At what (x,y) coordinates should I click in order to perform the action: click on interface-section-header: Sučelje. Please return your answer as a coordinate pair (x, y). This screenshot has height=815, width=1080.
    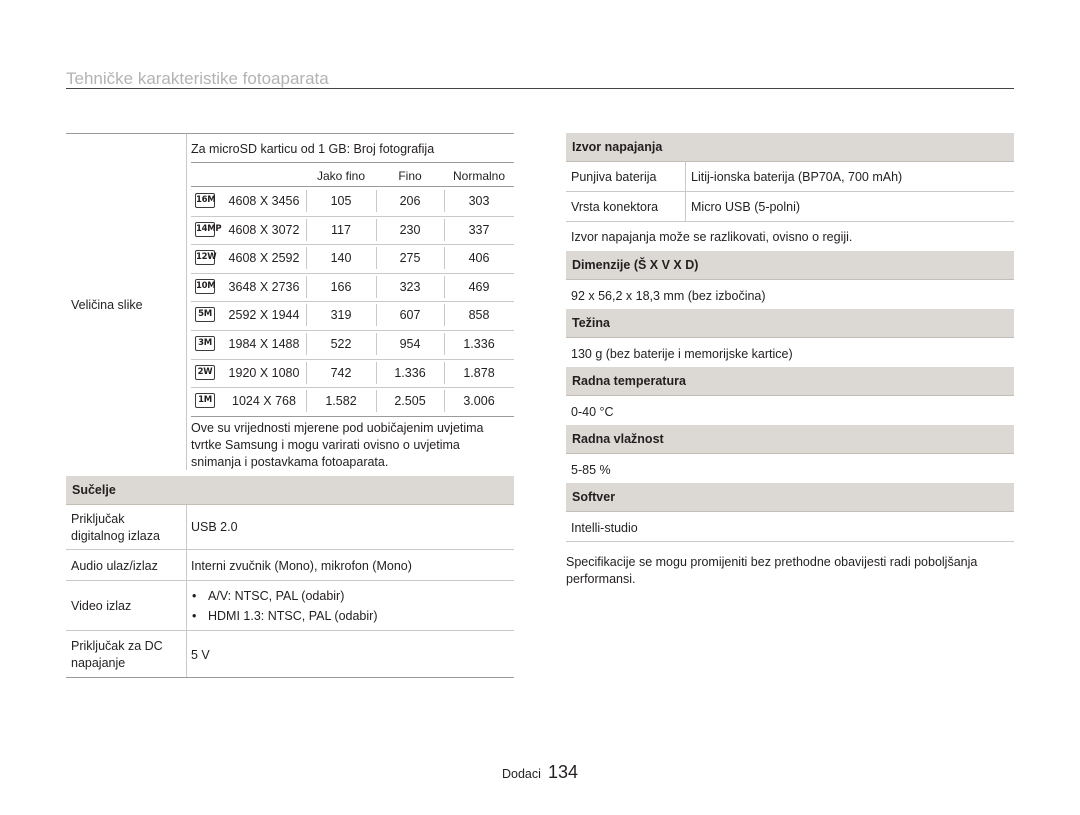
    Looking at the image, I should click on (290, 490).